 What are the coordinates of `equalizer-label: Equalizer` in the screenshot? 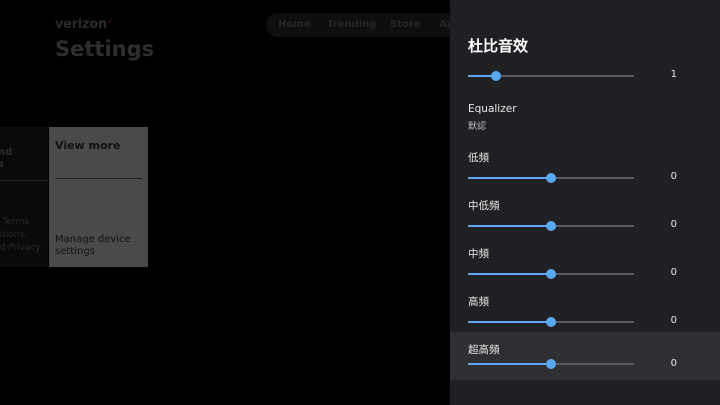 It's located at (492, 109).